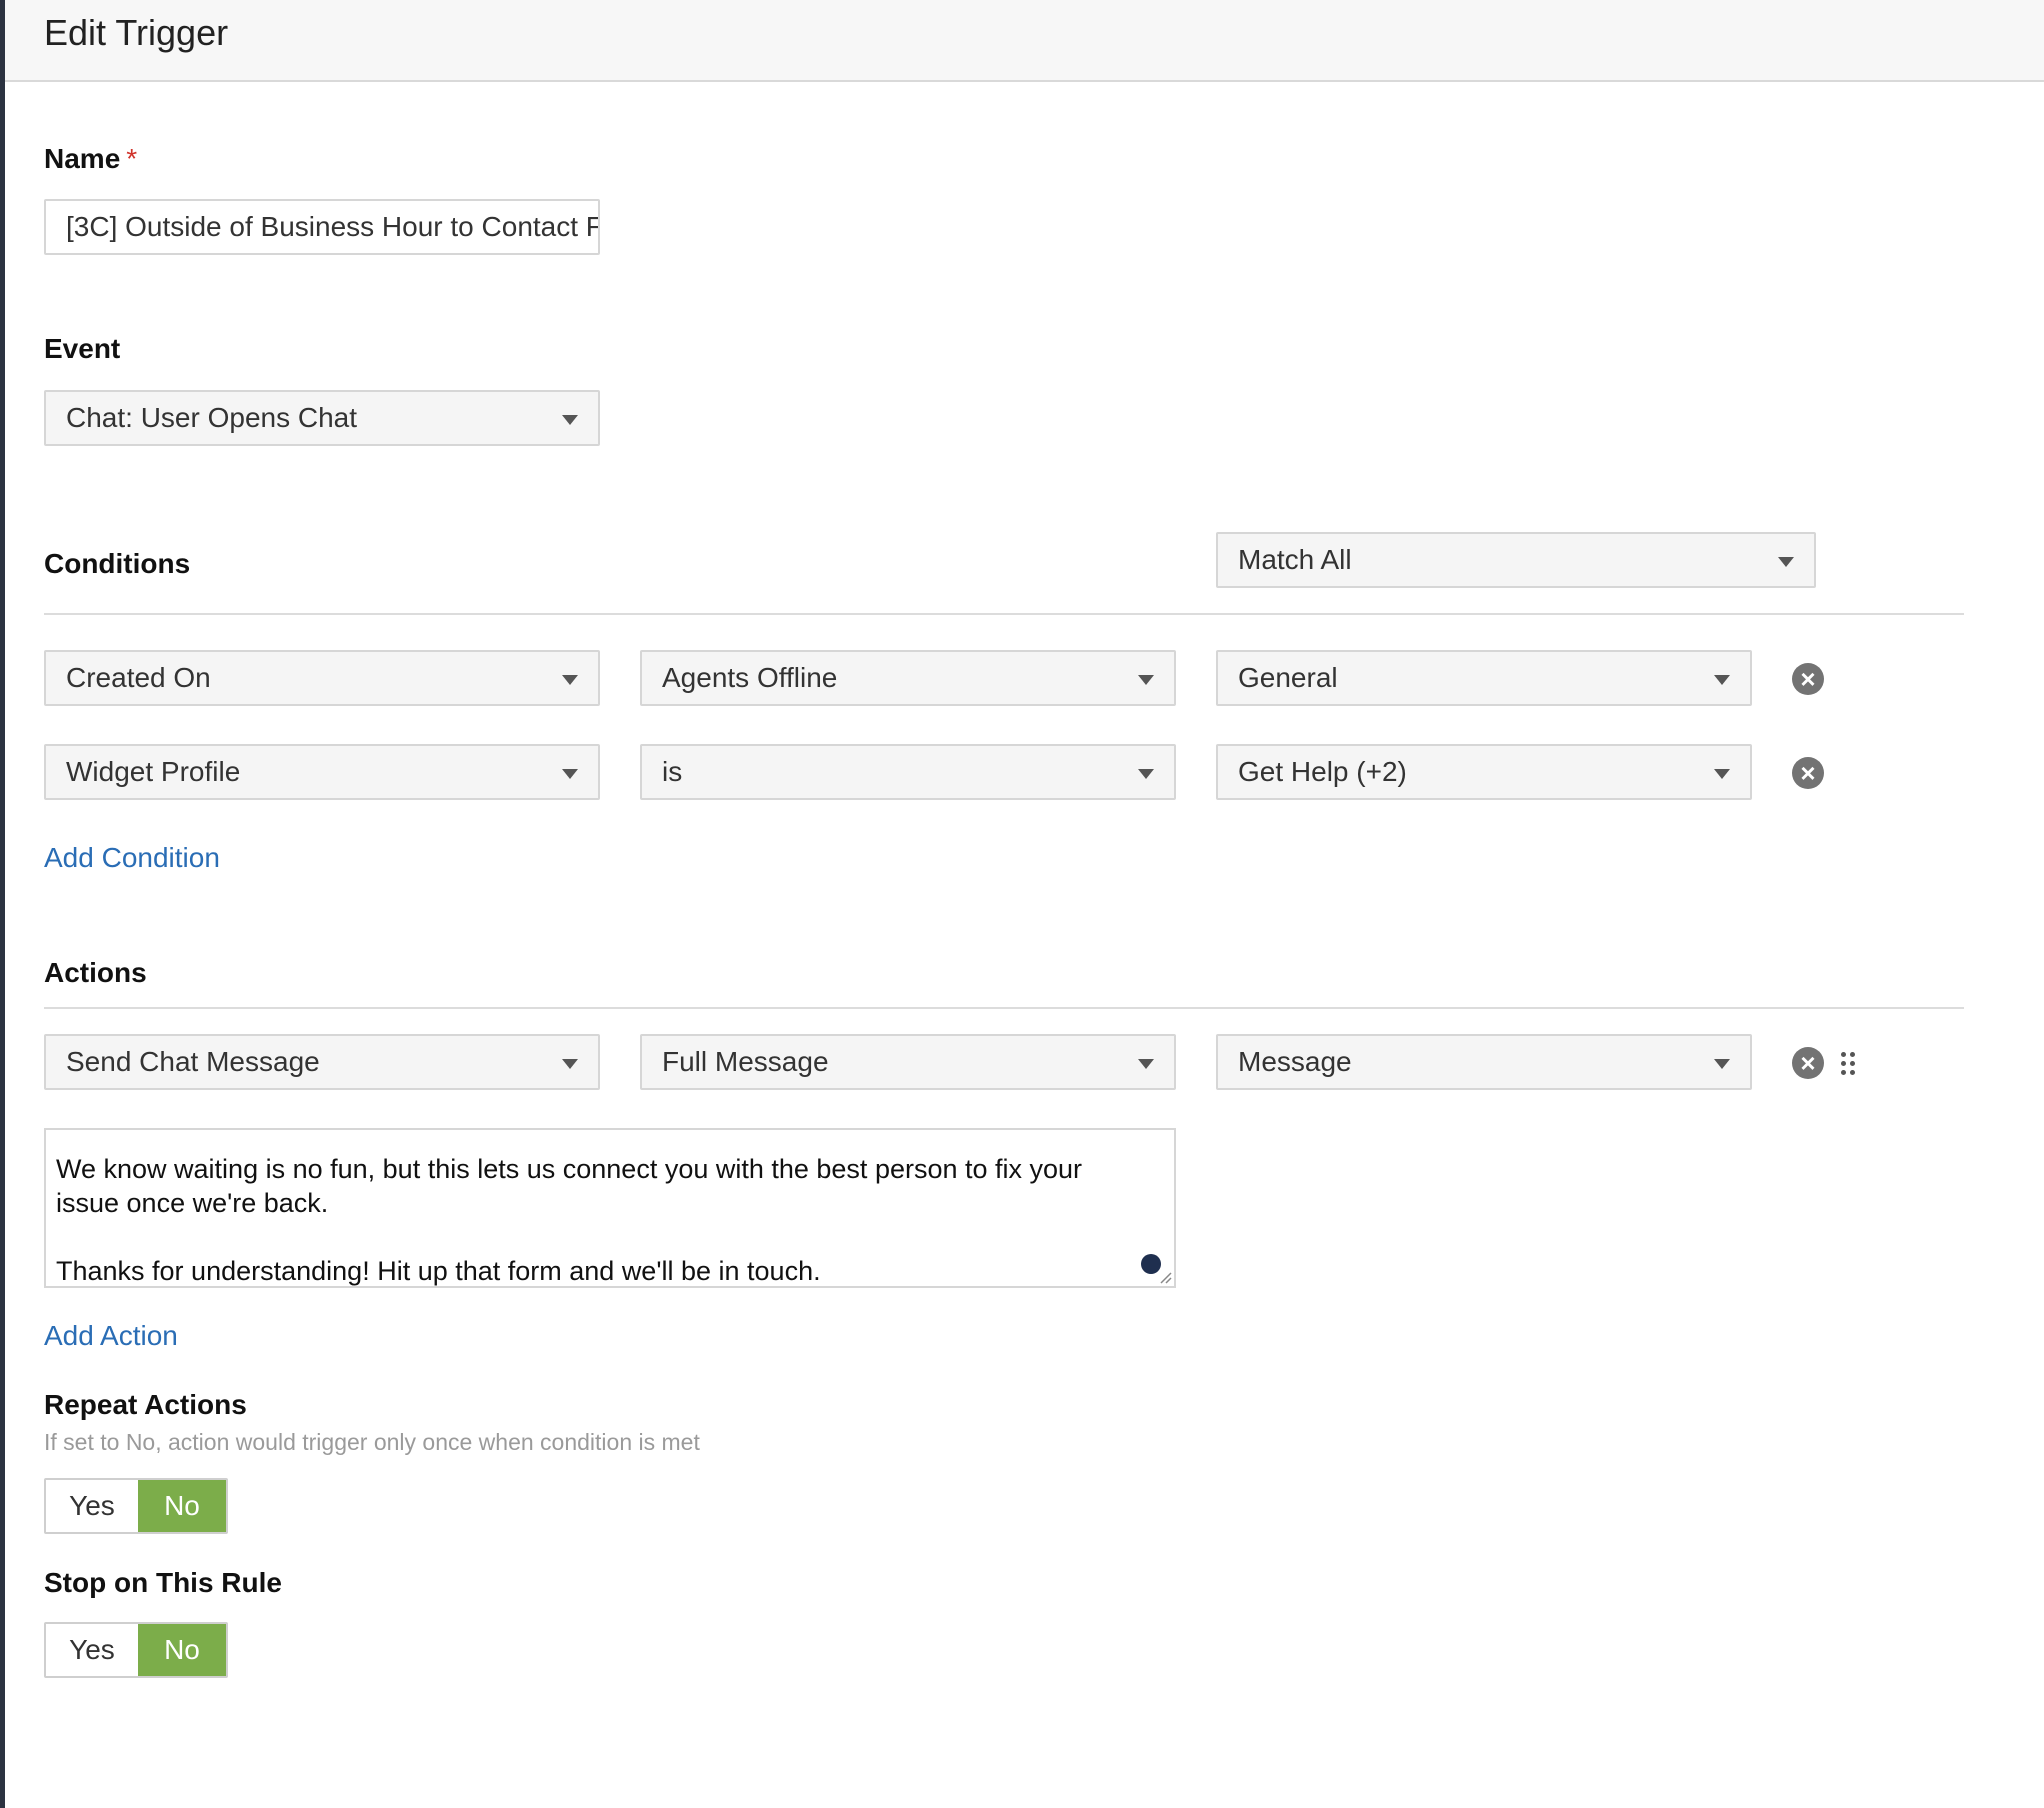  I want to click on repeat-actions-label: Repeat Actions, so click(145, 1404).